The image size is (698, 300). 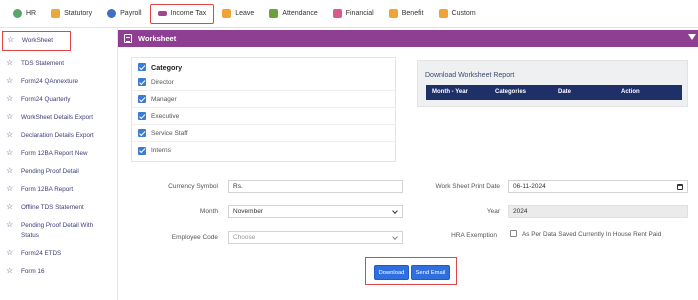 I want to click on sidebar-item-worksheet-details-export: ☆ WorkSheet Details Export, so click(x=58, y=118).